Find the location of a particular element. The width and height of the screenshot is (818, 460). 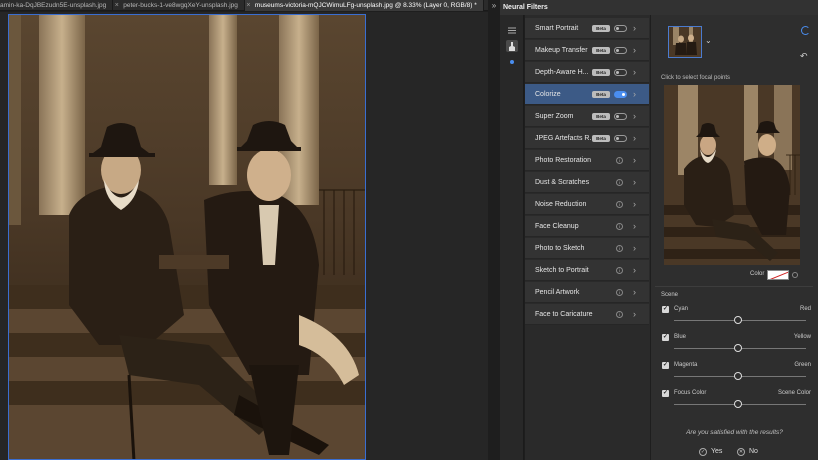

tab-overflow-button: » is located at coordinates (494, 5).